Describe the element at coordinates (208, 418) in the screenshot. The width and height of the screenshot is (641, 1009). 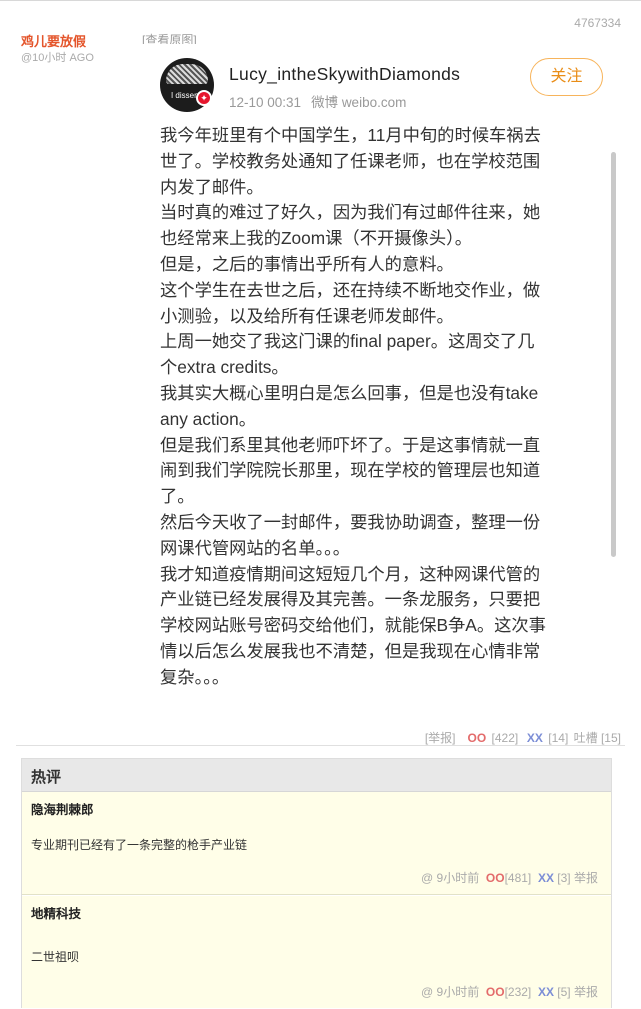
I see `post-line: any action。` at that location.